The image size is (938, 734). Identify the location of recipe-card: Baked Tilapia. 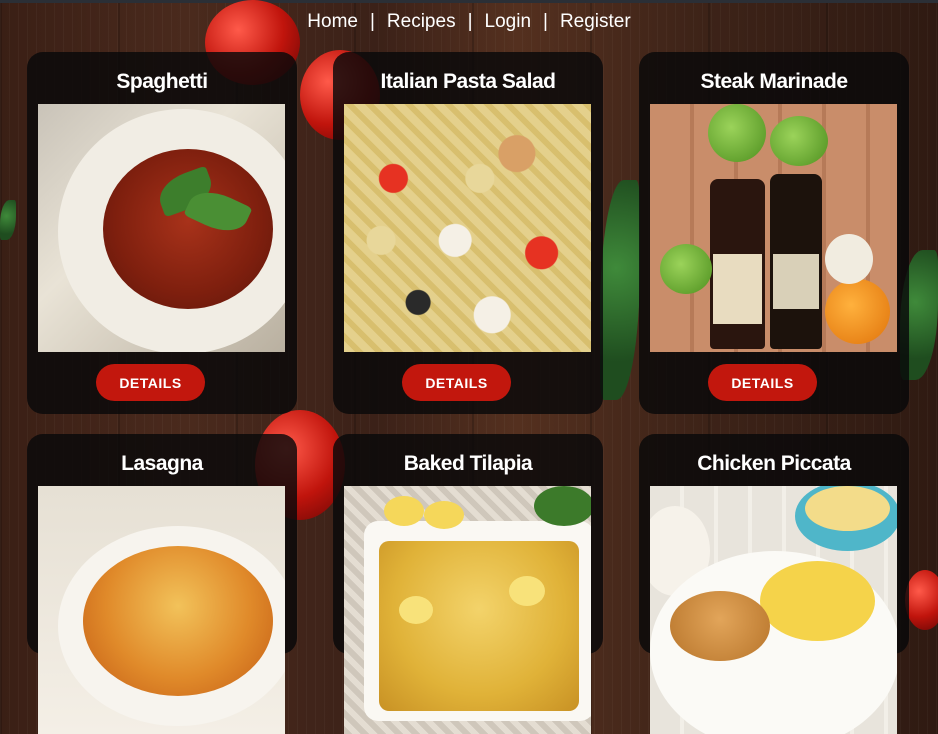
(468, 584).